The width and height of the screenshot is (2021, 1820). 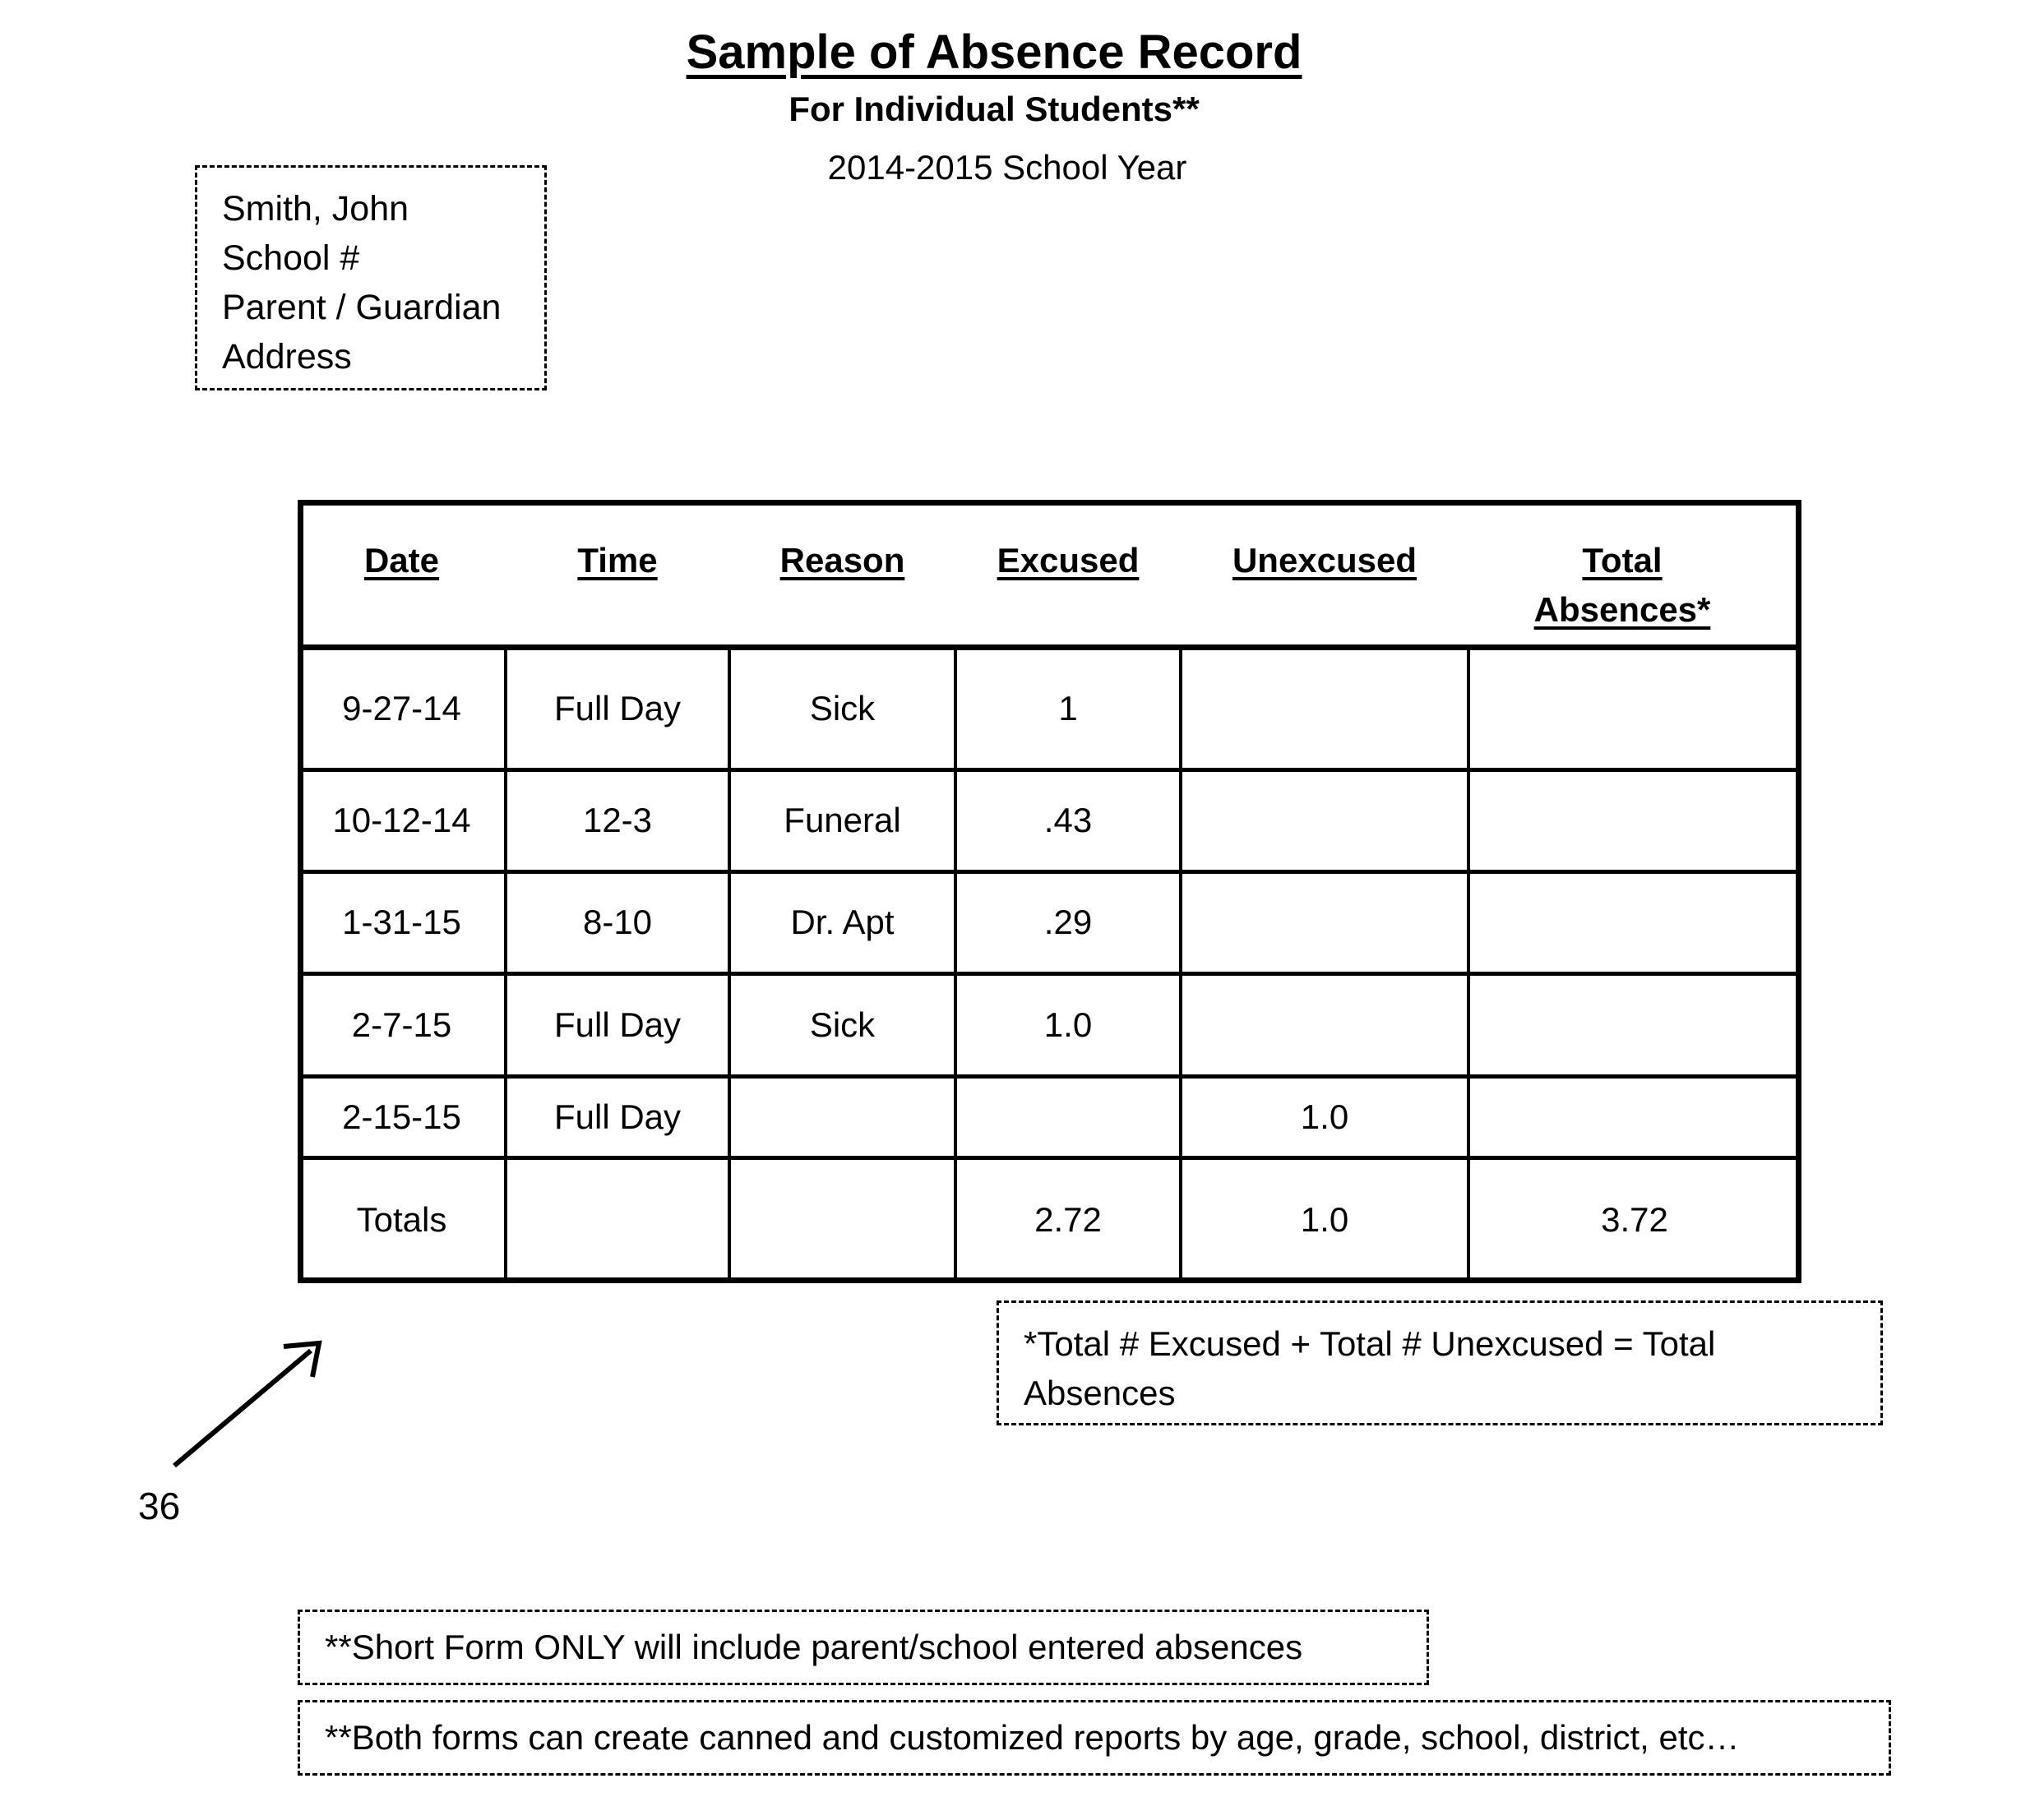 I want to click on arrow-shaft, so click(x=242, y=1408).